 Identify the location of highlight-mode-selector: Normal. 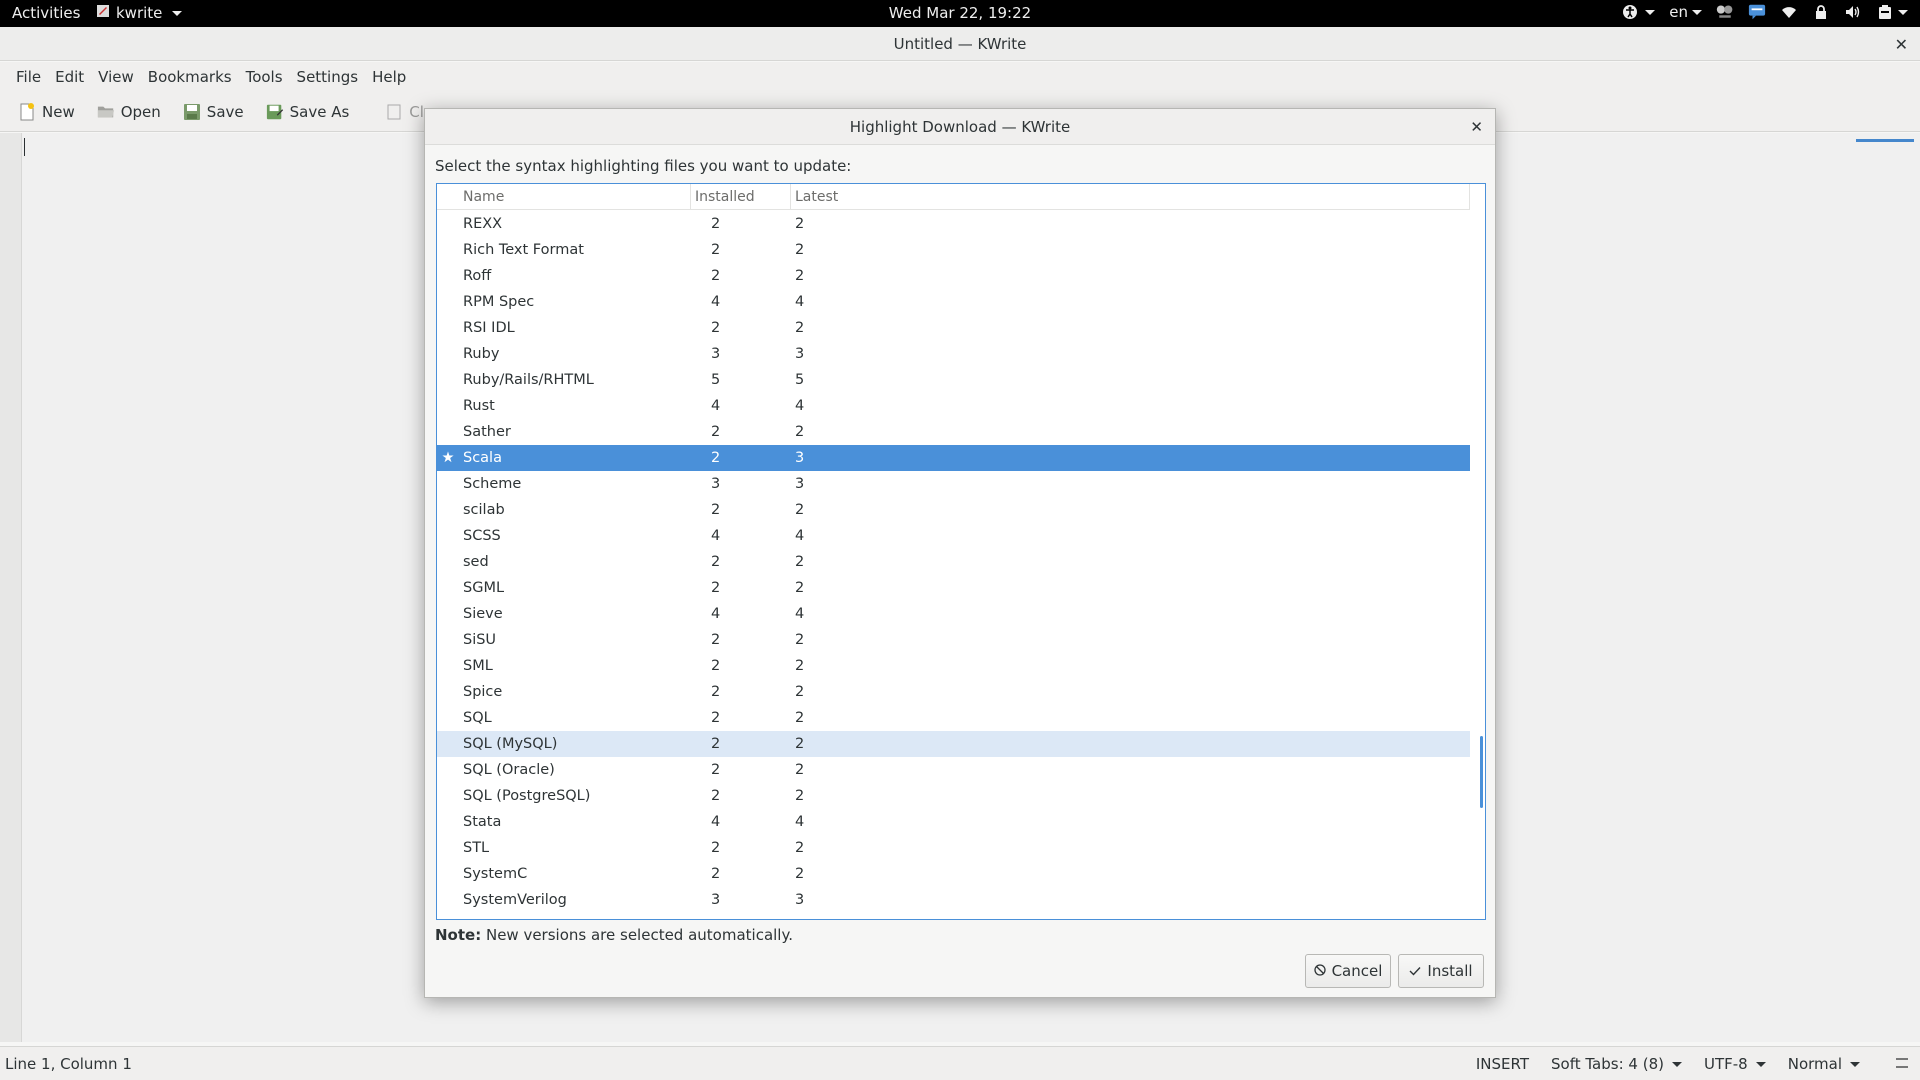
(1824, 1064).